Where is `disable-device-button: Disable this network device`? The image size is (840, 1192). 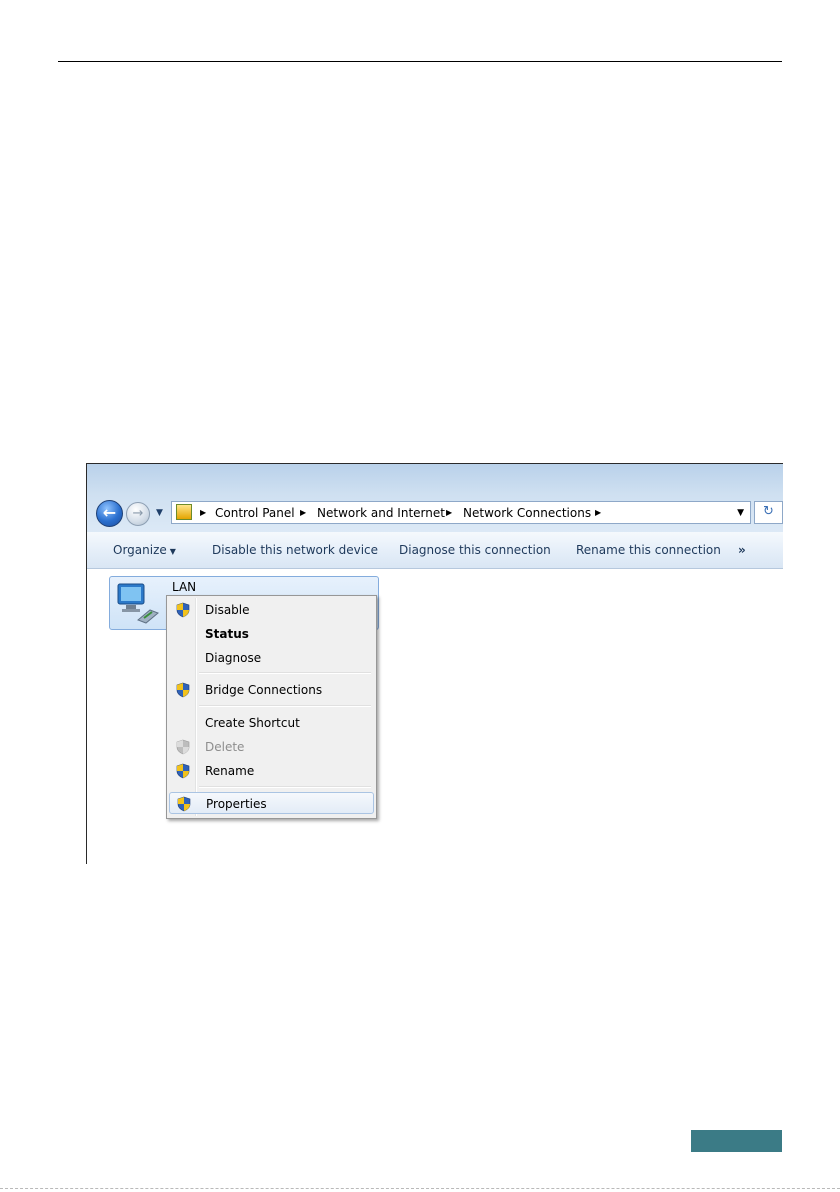
disable-device-button: Disable this network device is located at coordinates (295, 550).